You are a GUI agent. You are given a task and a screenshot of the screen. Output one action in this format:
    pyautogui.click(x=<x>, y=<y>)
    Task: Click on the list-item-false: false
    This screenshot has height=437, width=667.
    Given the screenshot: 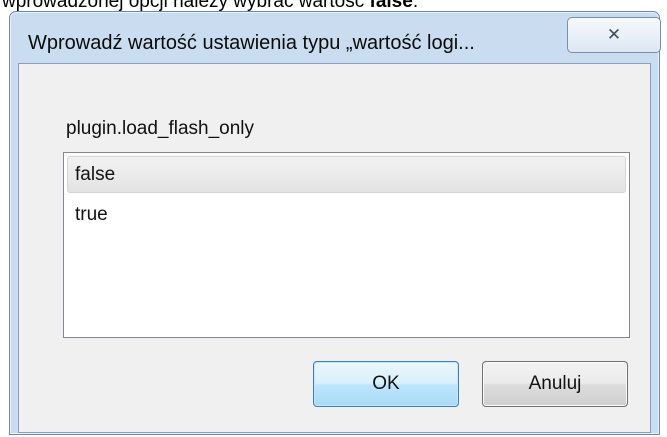 What is the action you would take?
    pyautogui.click(x=346, y=174)
    